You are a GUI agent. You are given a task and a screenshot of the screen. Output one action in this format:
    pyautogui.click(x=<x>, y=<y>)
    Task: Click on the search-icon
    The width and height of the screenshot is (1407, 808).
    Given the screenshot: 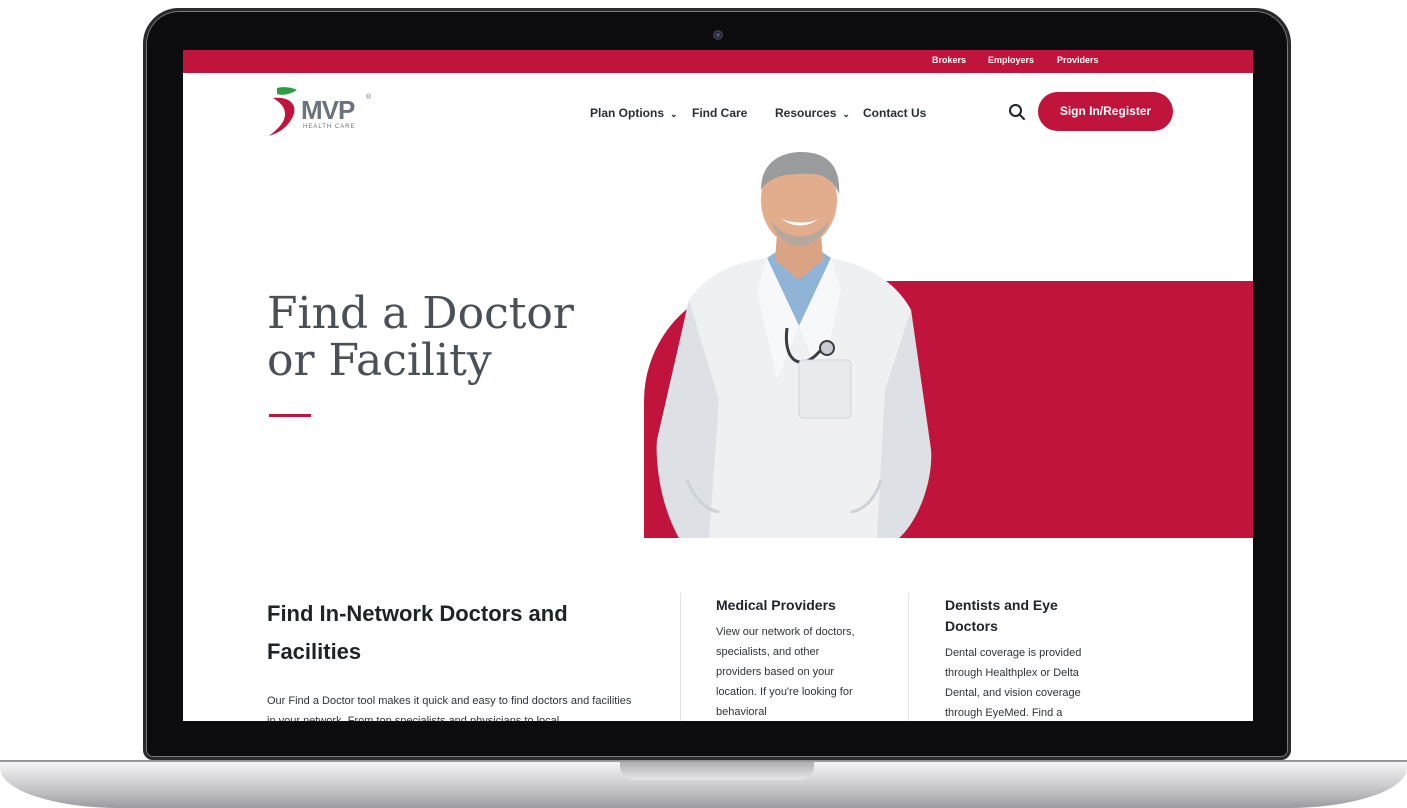 What is the action you would take?
    pyautogui.click(x=1017, y=112)
    